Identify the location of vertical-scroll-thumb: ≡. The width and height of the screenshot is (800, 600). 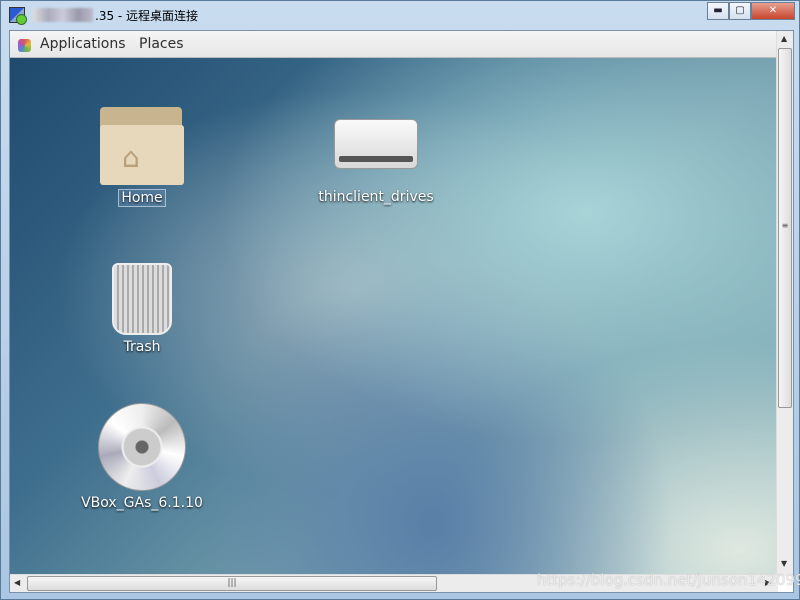
(785, 228).